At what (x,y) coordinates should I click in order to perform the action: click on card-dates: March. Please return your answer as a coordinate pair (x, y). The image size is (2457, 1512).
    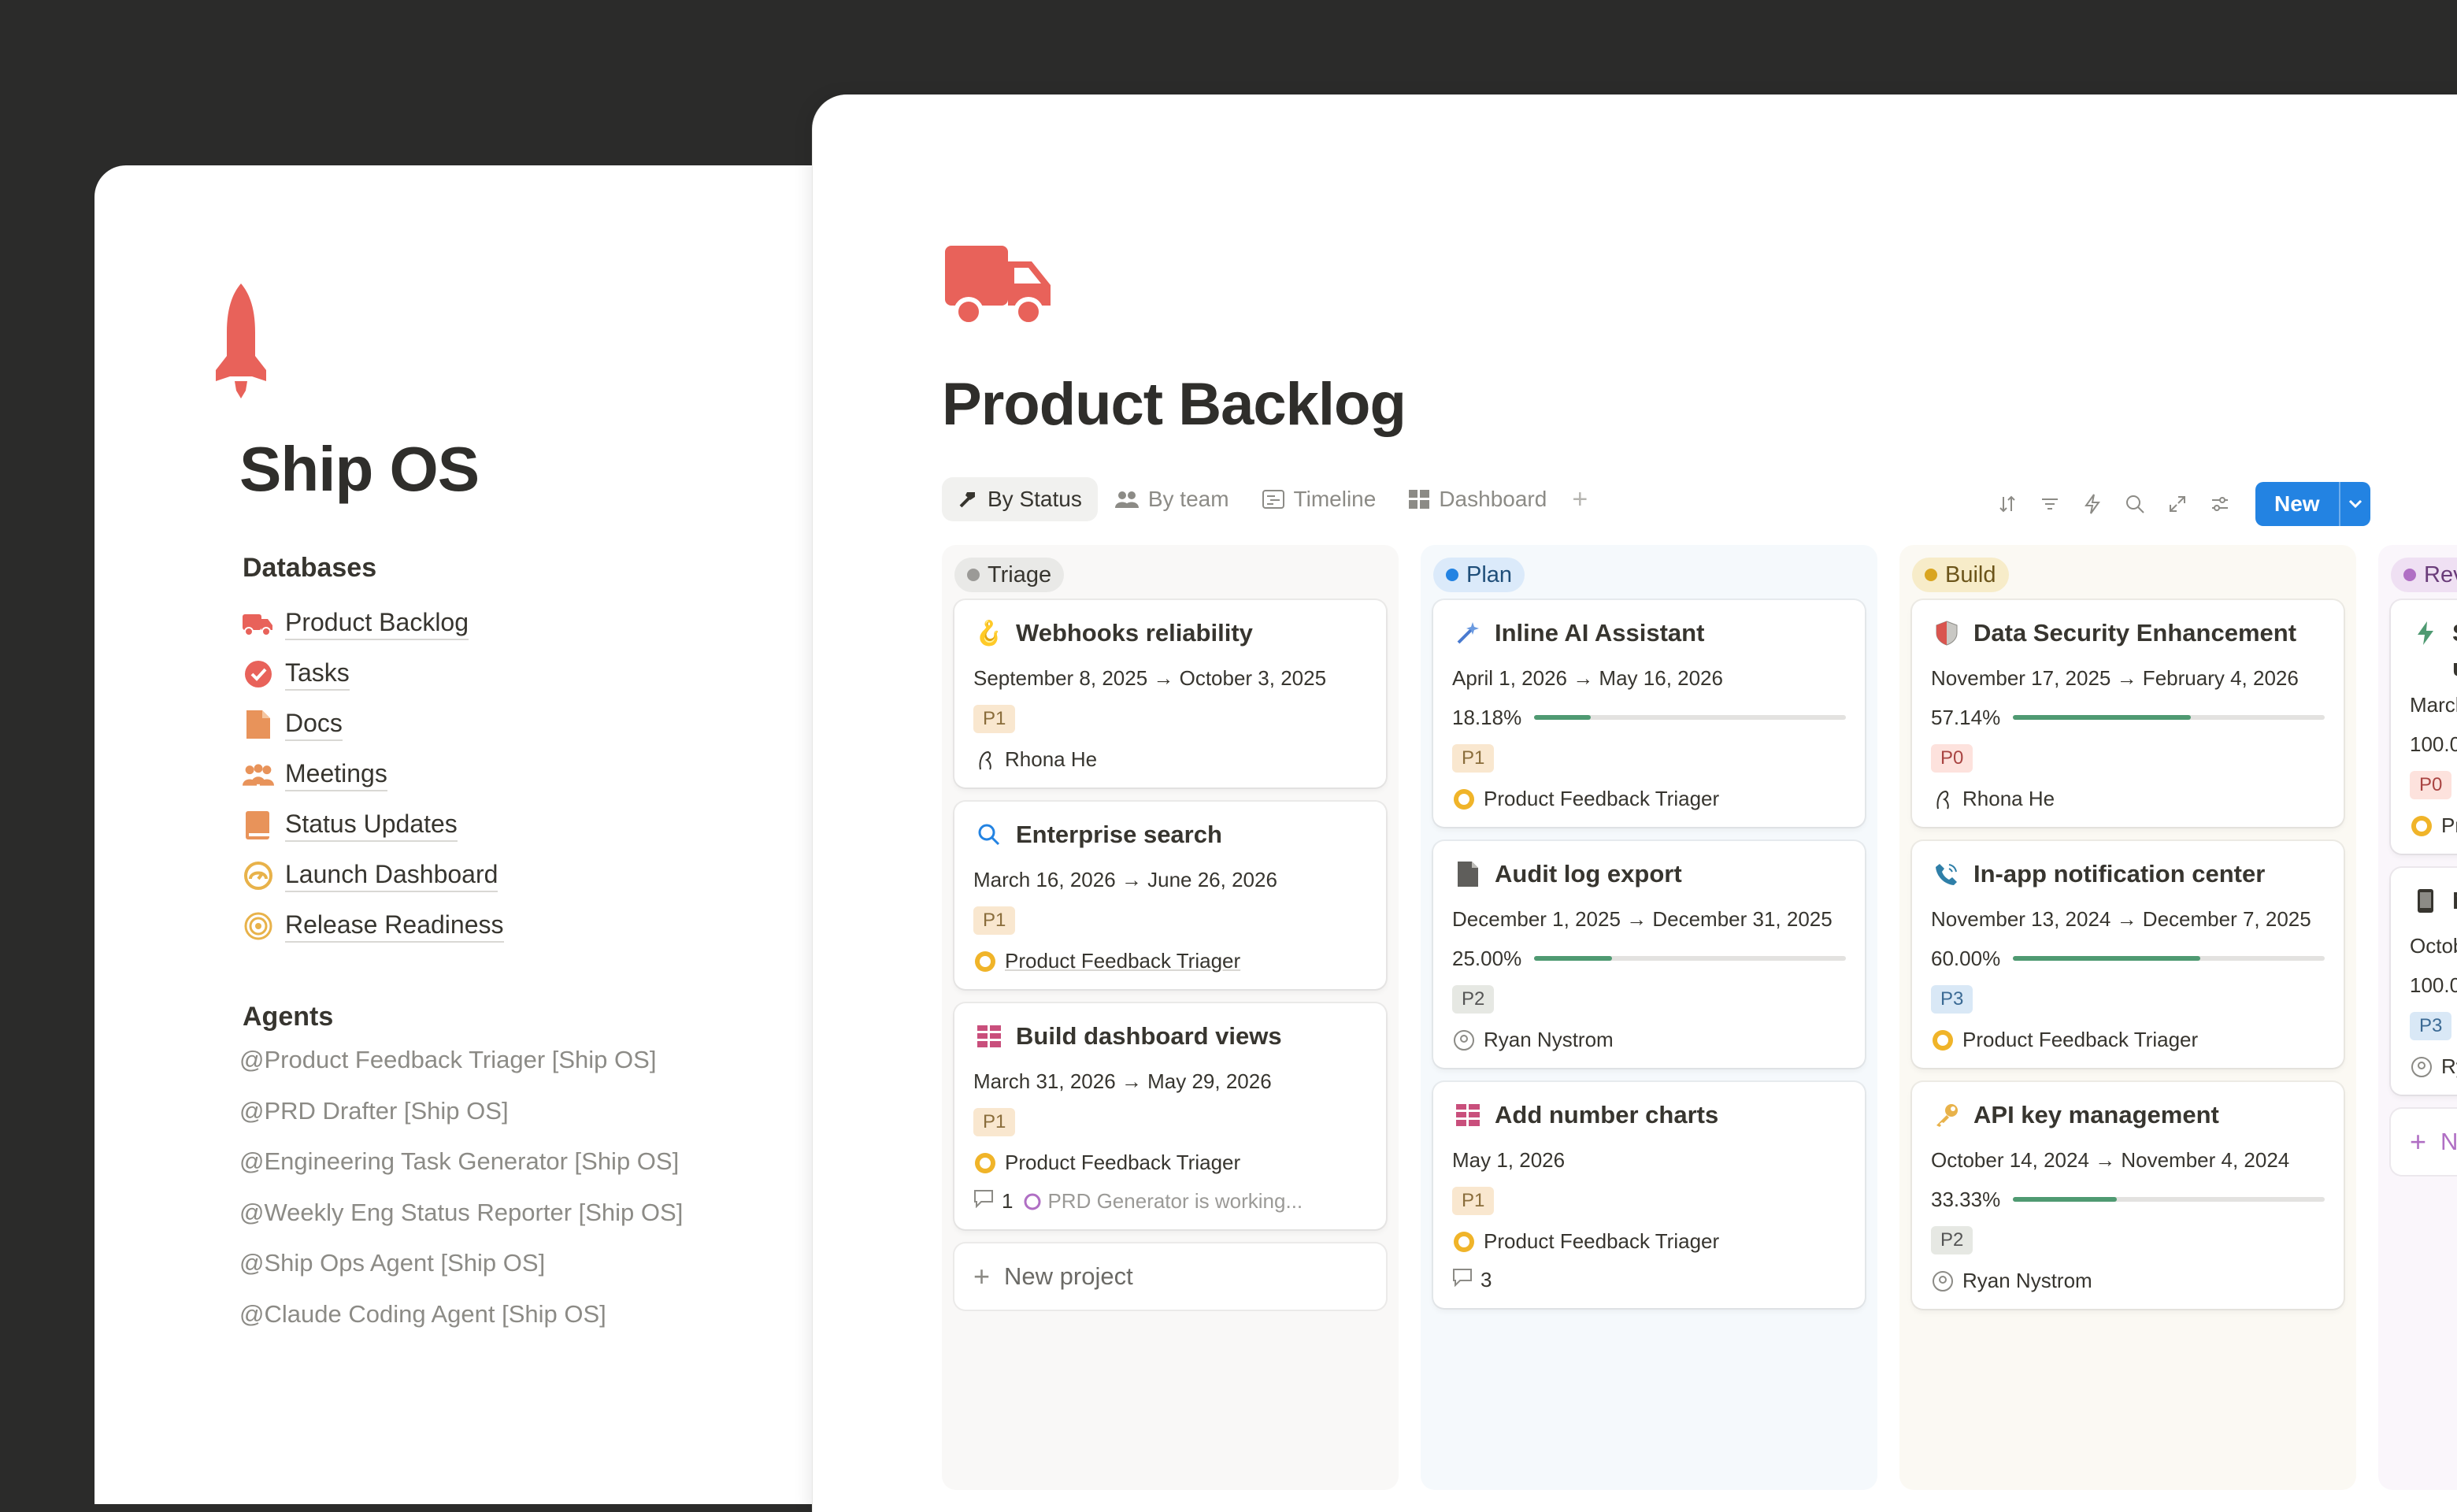
    Looking at the image, I should click on (2433, 705).